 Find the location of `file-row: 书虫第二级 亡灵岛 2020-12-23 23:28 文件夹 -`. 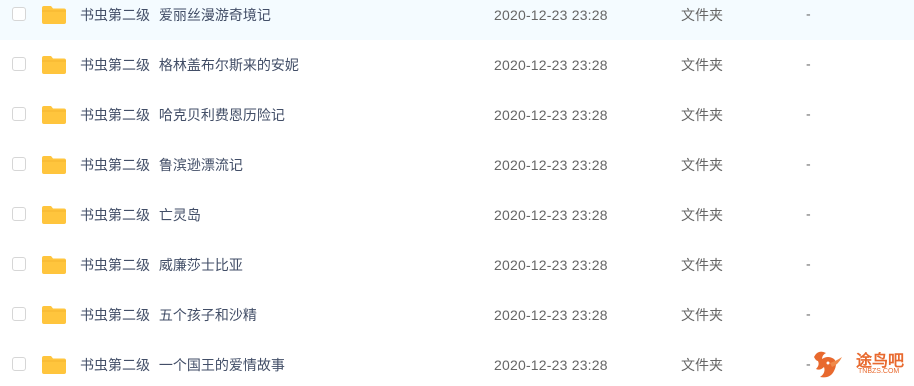

file-row: 书虫第二级 亡灵岛 2020-12-23 23:28 文件夹 - is located at coordinates (457, 215).